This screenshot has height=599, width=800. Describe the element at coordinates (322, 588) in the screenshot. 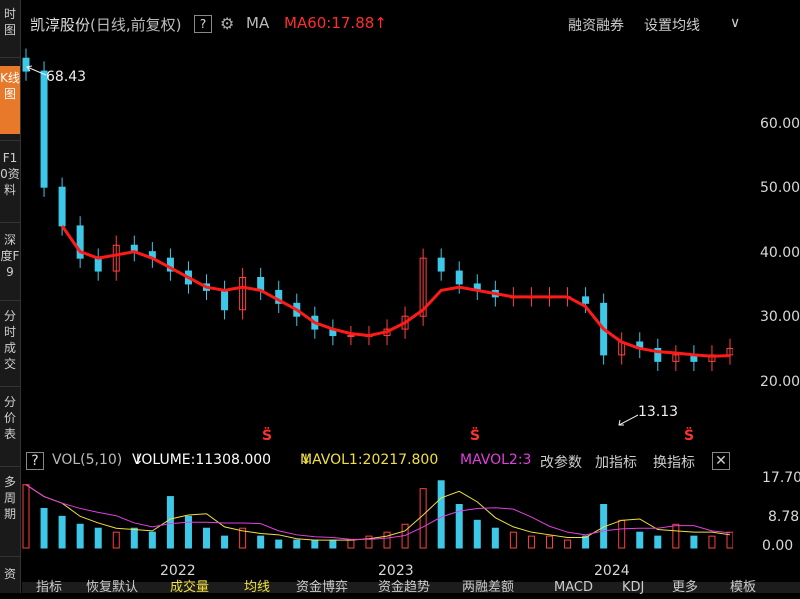

I see `tab-capital-game: 资金博弈` at that location.